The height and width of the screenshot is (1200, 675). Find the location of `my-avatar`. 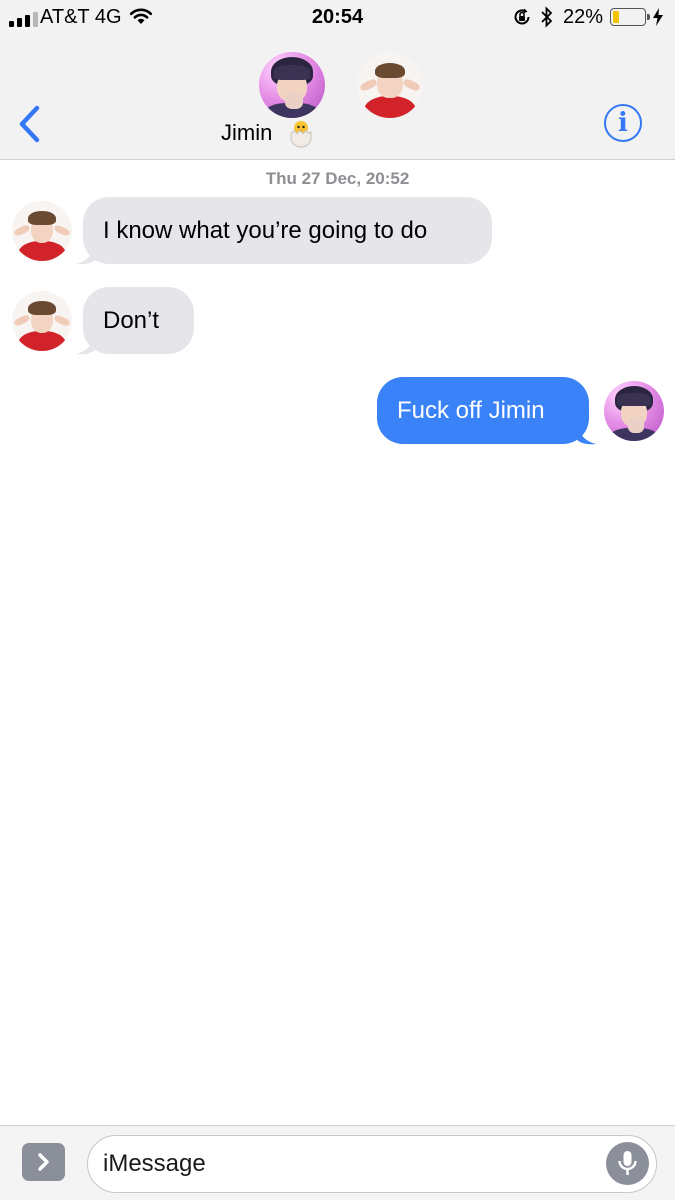

my-avatar is located at coordinates (634, 411).